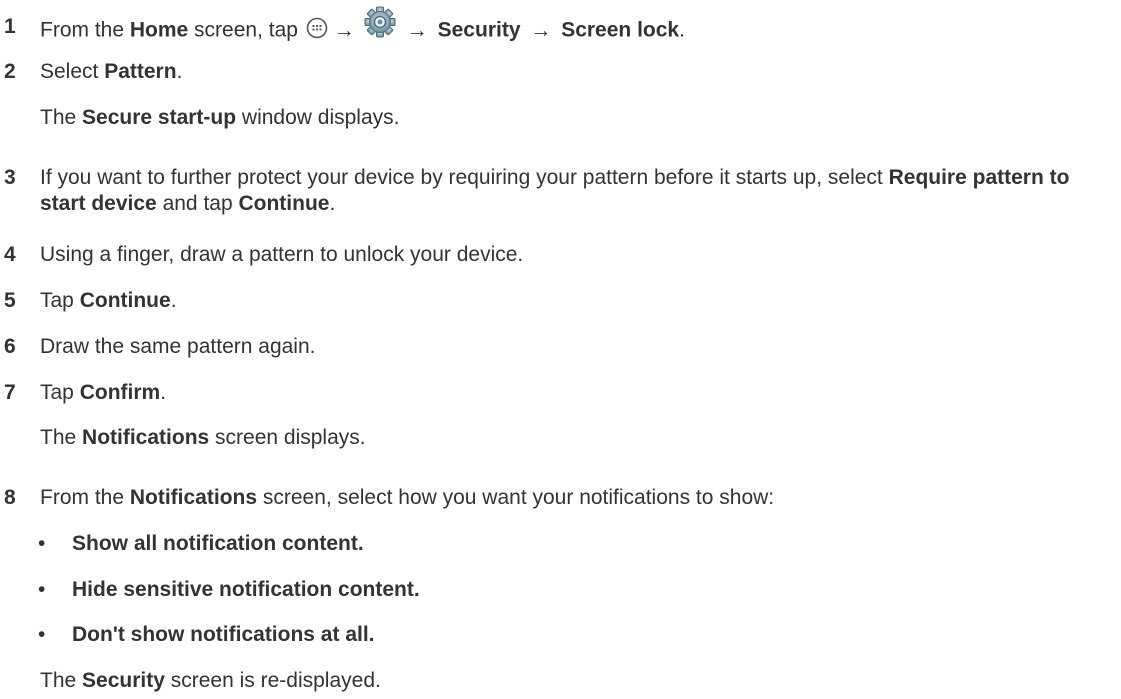 The height and width of the screenshot is (699, 1121). Describe the element at coordinates (203, 437) in the screenshot. I see `step-note: The Notifications screen displays.` at that location.